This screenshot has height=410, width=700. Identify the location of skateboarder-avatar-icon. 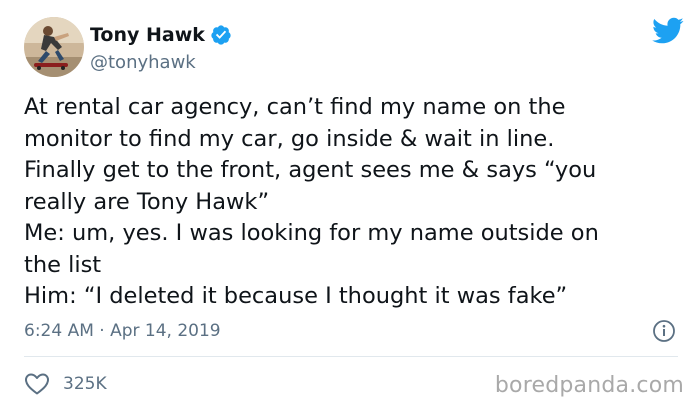
(54, 47).